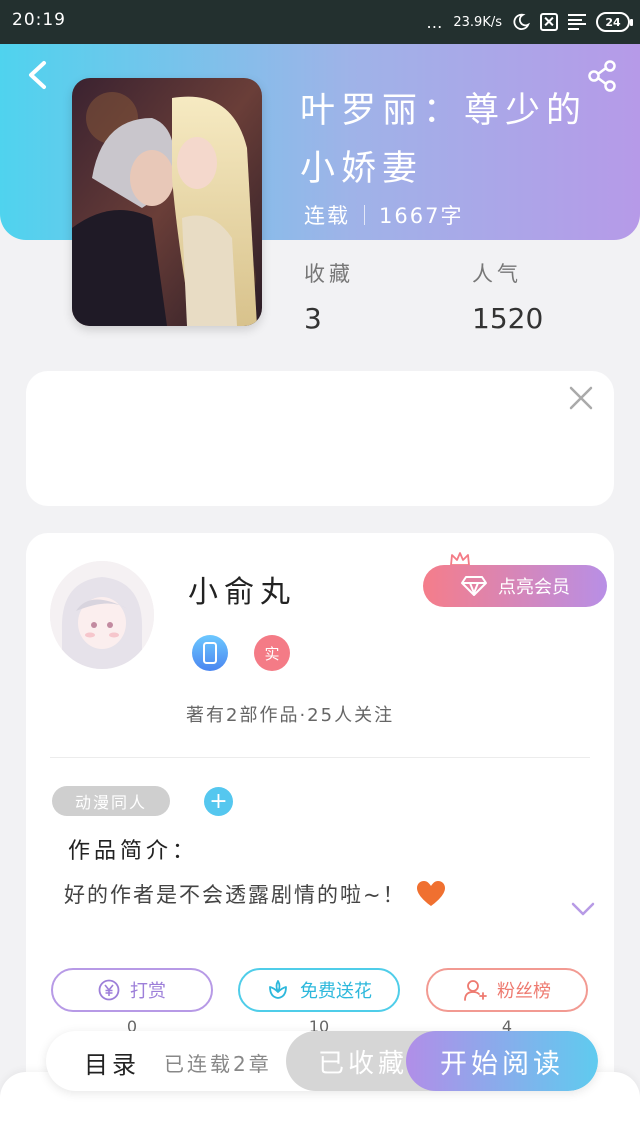  I want to click on back-icon, so click(38, 75).